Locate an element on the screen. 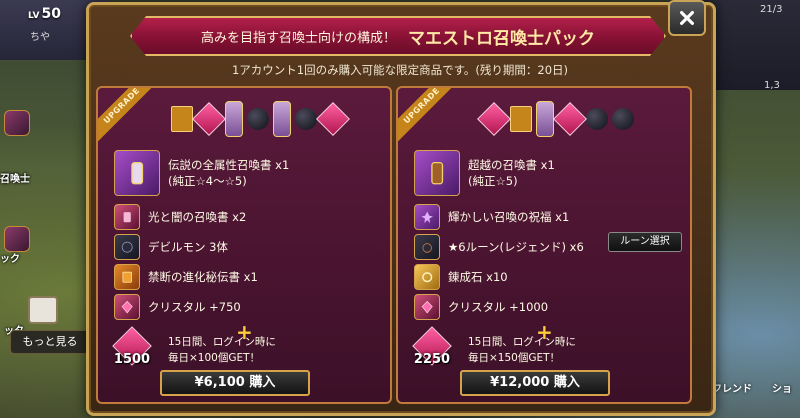 The height and width of the screenshot is (418, 800). player-name: ちや is located at coordinates (40, 37).